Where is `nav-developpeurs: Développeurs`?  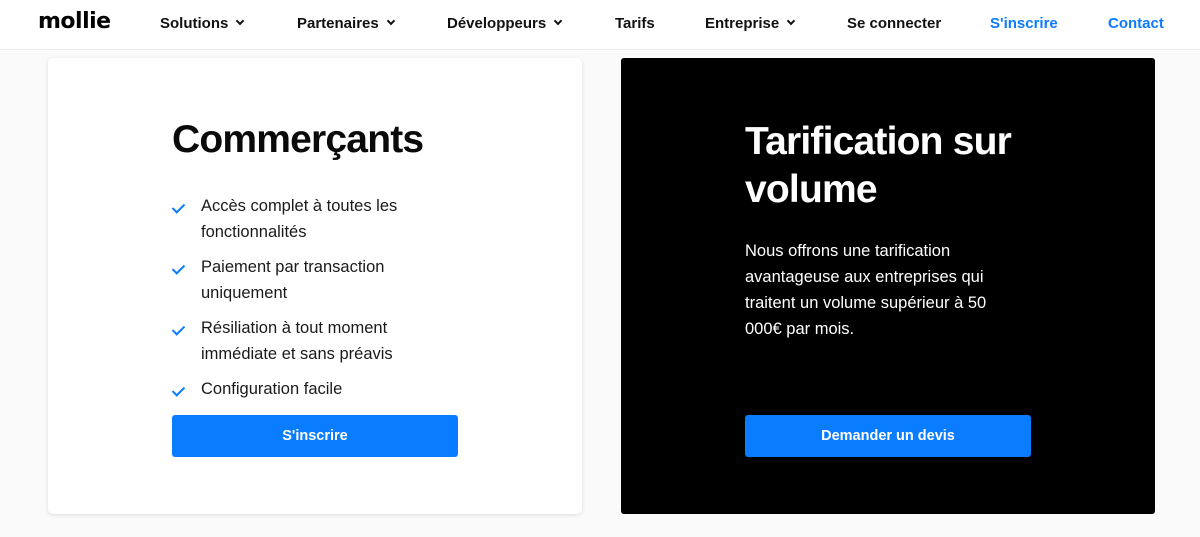 nav-developpeurs: Développeurs is located at coordinates (505, 23).